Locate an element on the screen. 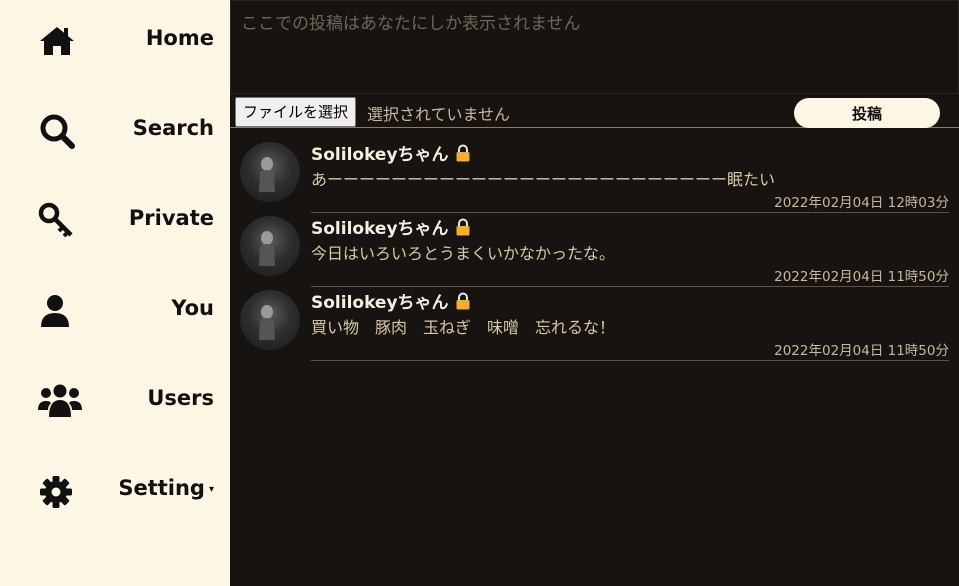  search-icon is located at coordinates (57, 131).